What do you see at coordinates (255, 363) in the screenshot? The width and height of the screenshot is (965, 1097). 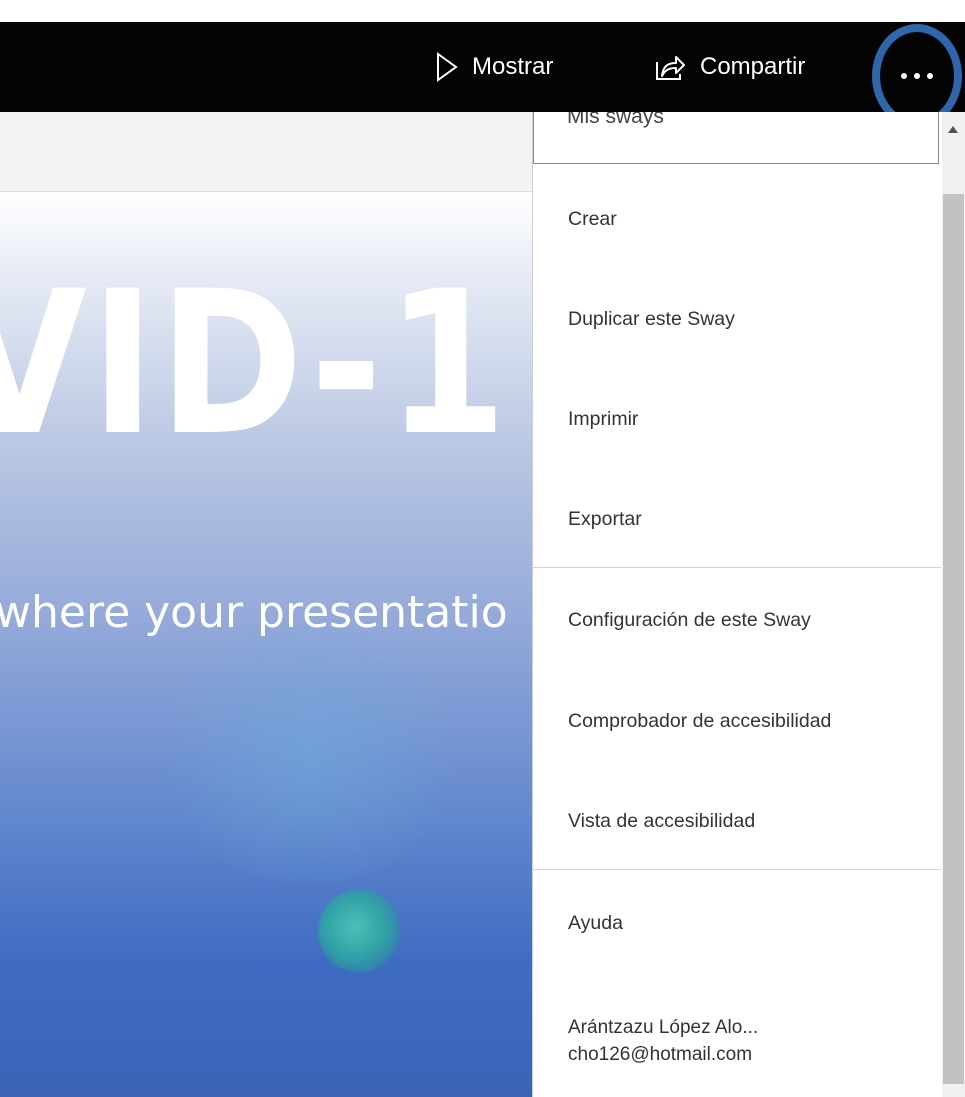 I see `card-title: VID-1` at bounding box center [255, 363].